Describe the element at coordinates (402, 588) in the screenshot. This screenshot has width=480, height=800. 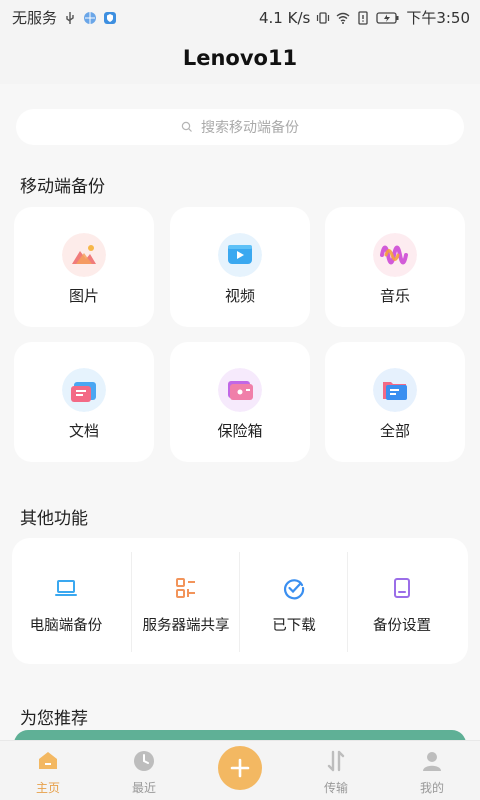
I see `backup-settings-icon` at that location.